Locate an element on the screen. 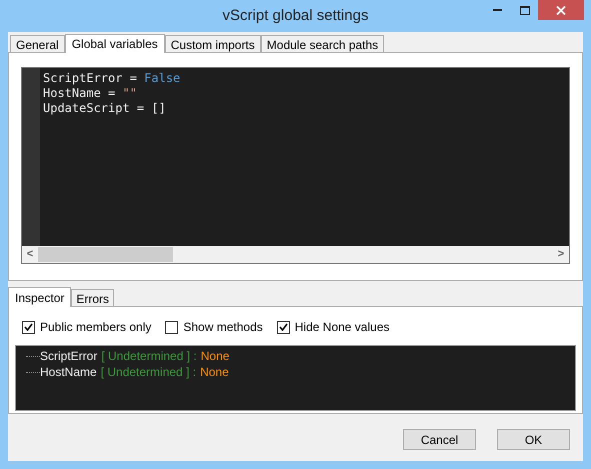 The height and width of the screenshot is (469, 591). checkbox: Hide None values is located at coordinates (333, 327).